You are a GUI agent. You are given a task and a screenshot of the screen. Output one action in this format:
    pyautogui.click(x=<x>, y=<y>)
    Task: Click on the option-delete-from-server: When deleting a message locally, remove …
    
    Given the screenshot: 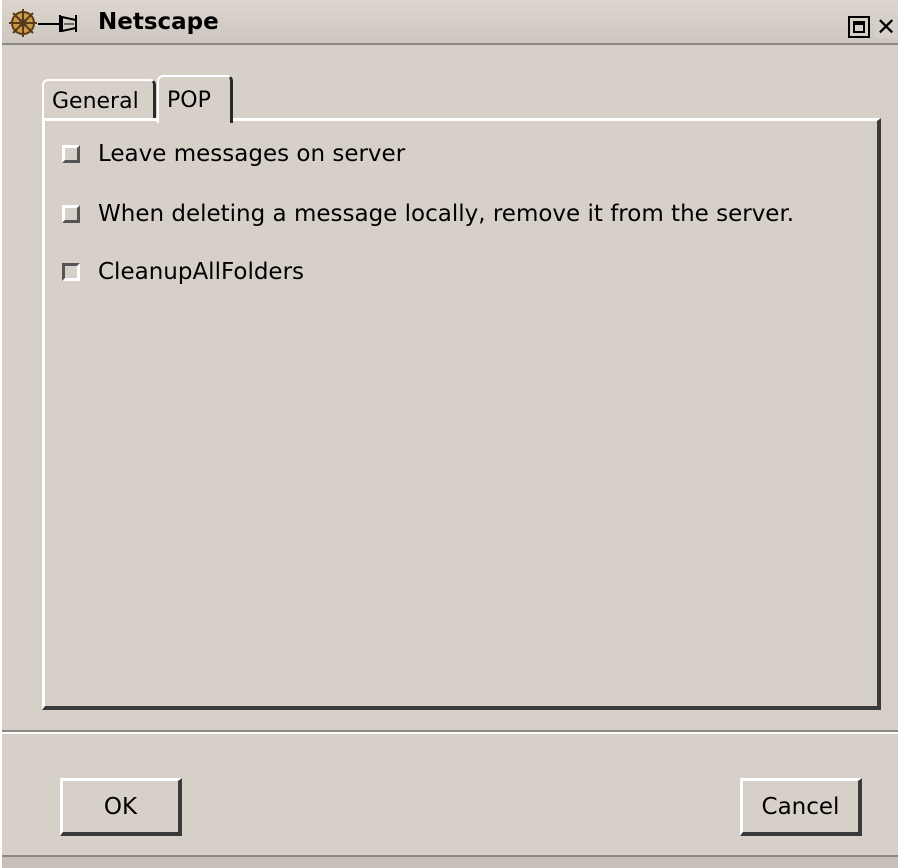 What is the action you would take?
    pyautogui.click(x=428, y=214)
    